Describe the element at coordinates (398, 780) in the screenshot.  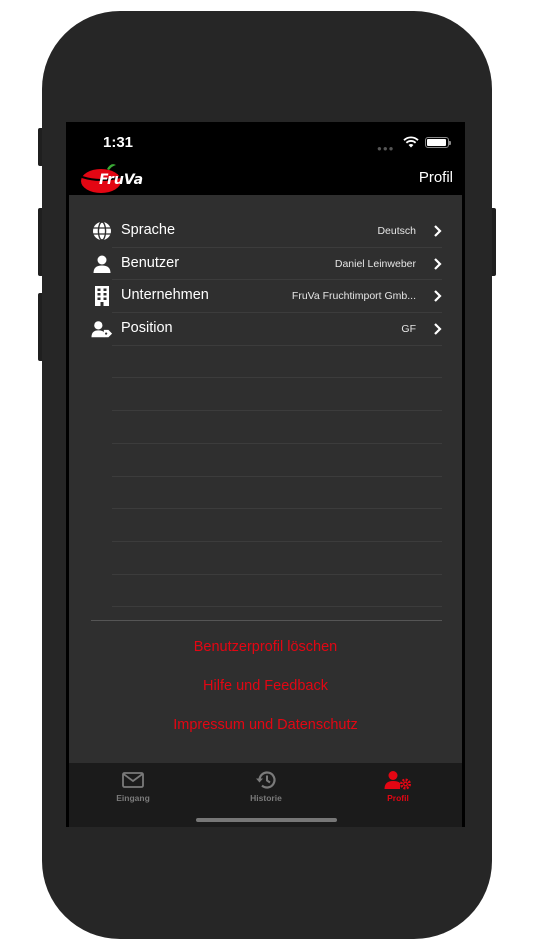
I see `user-cog-icon` at that location.